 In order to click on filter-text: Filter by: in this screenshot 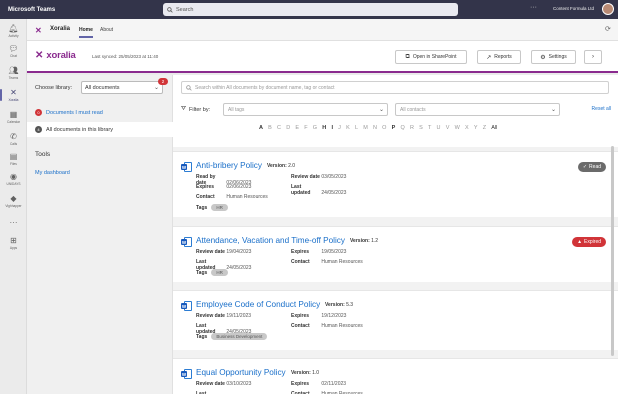, I will do `click(200, 109)`.